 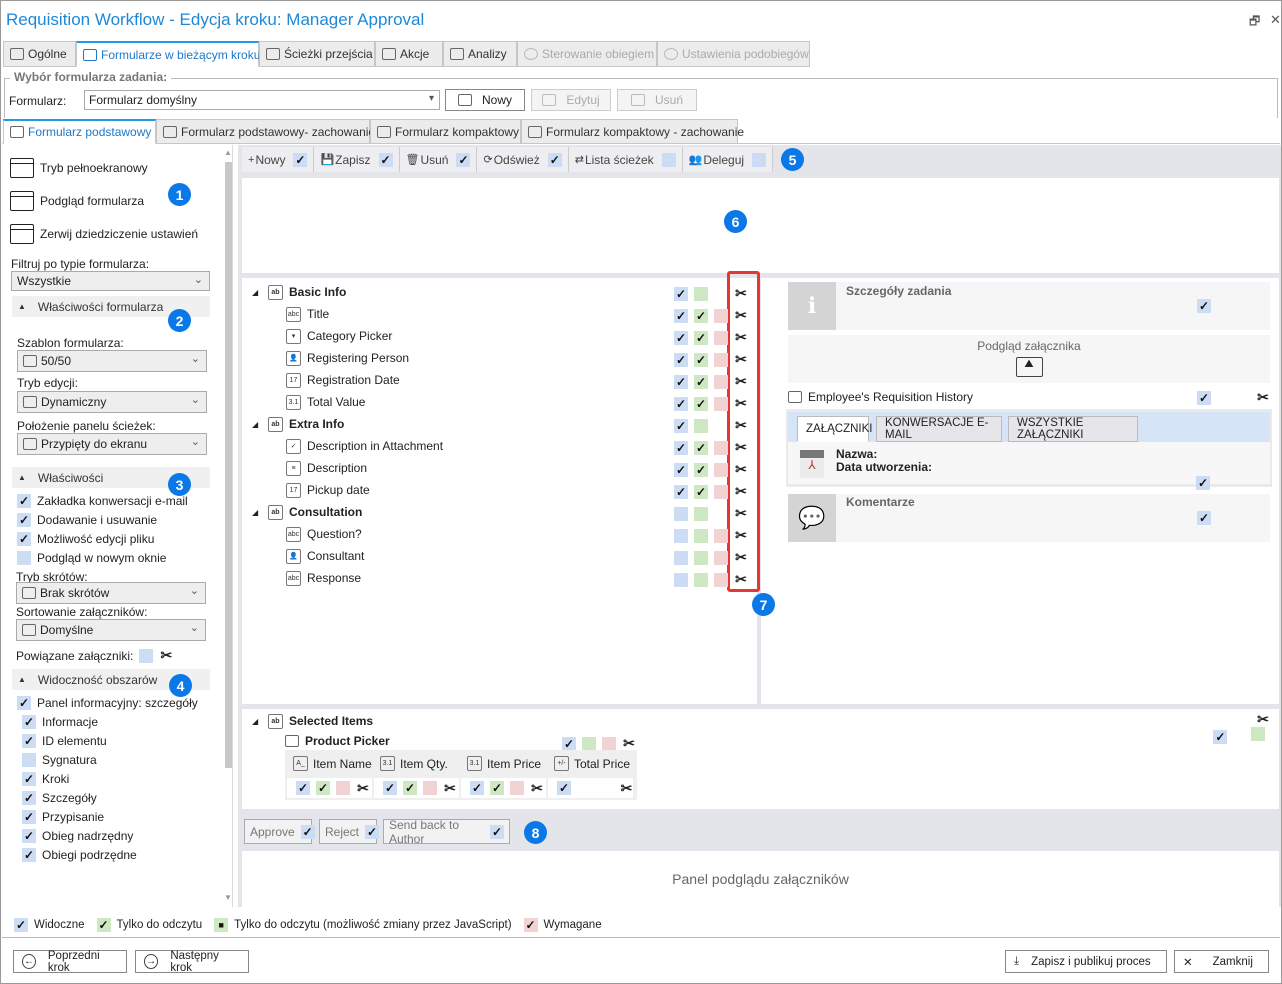 I want to click on edit-form-button: Edytuj, so click(x=571, y=100).